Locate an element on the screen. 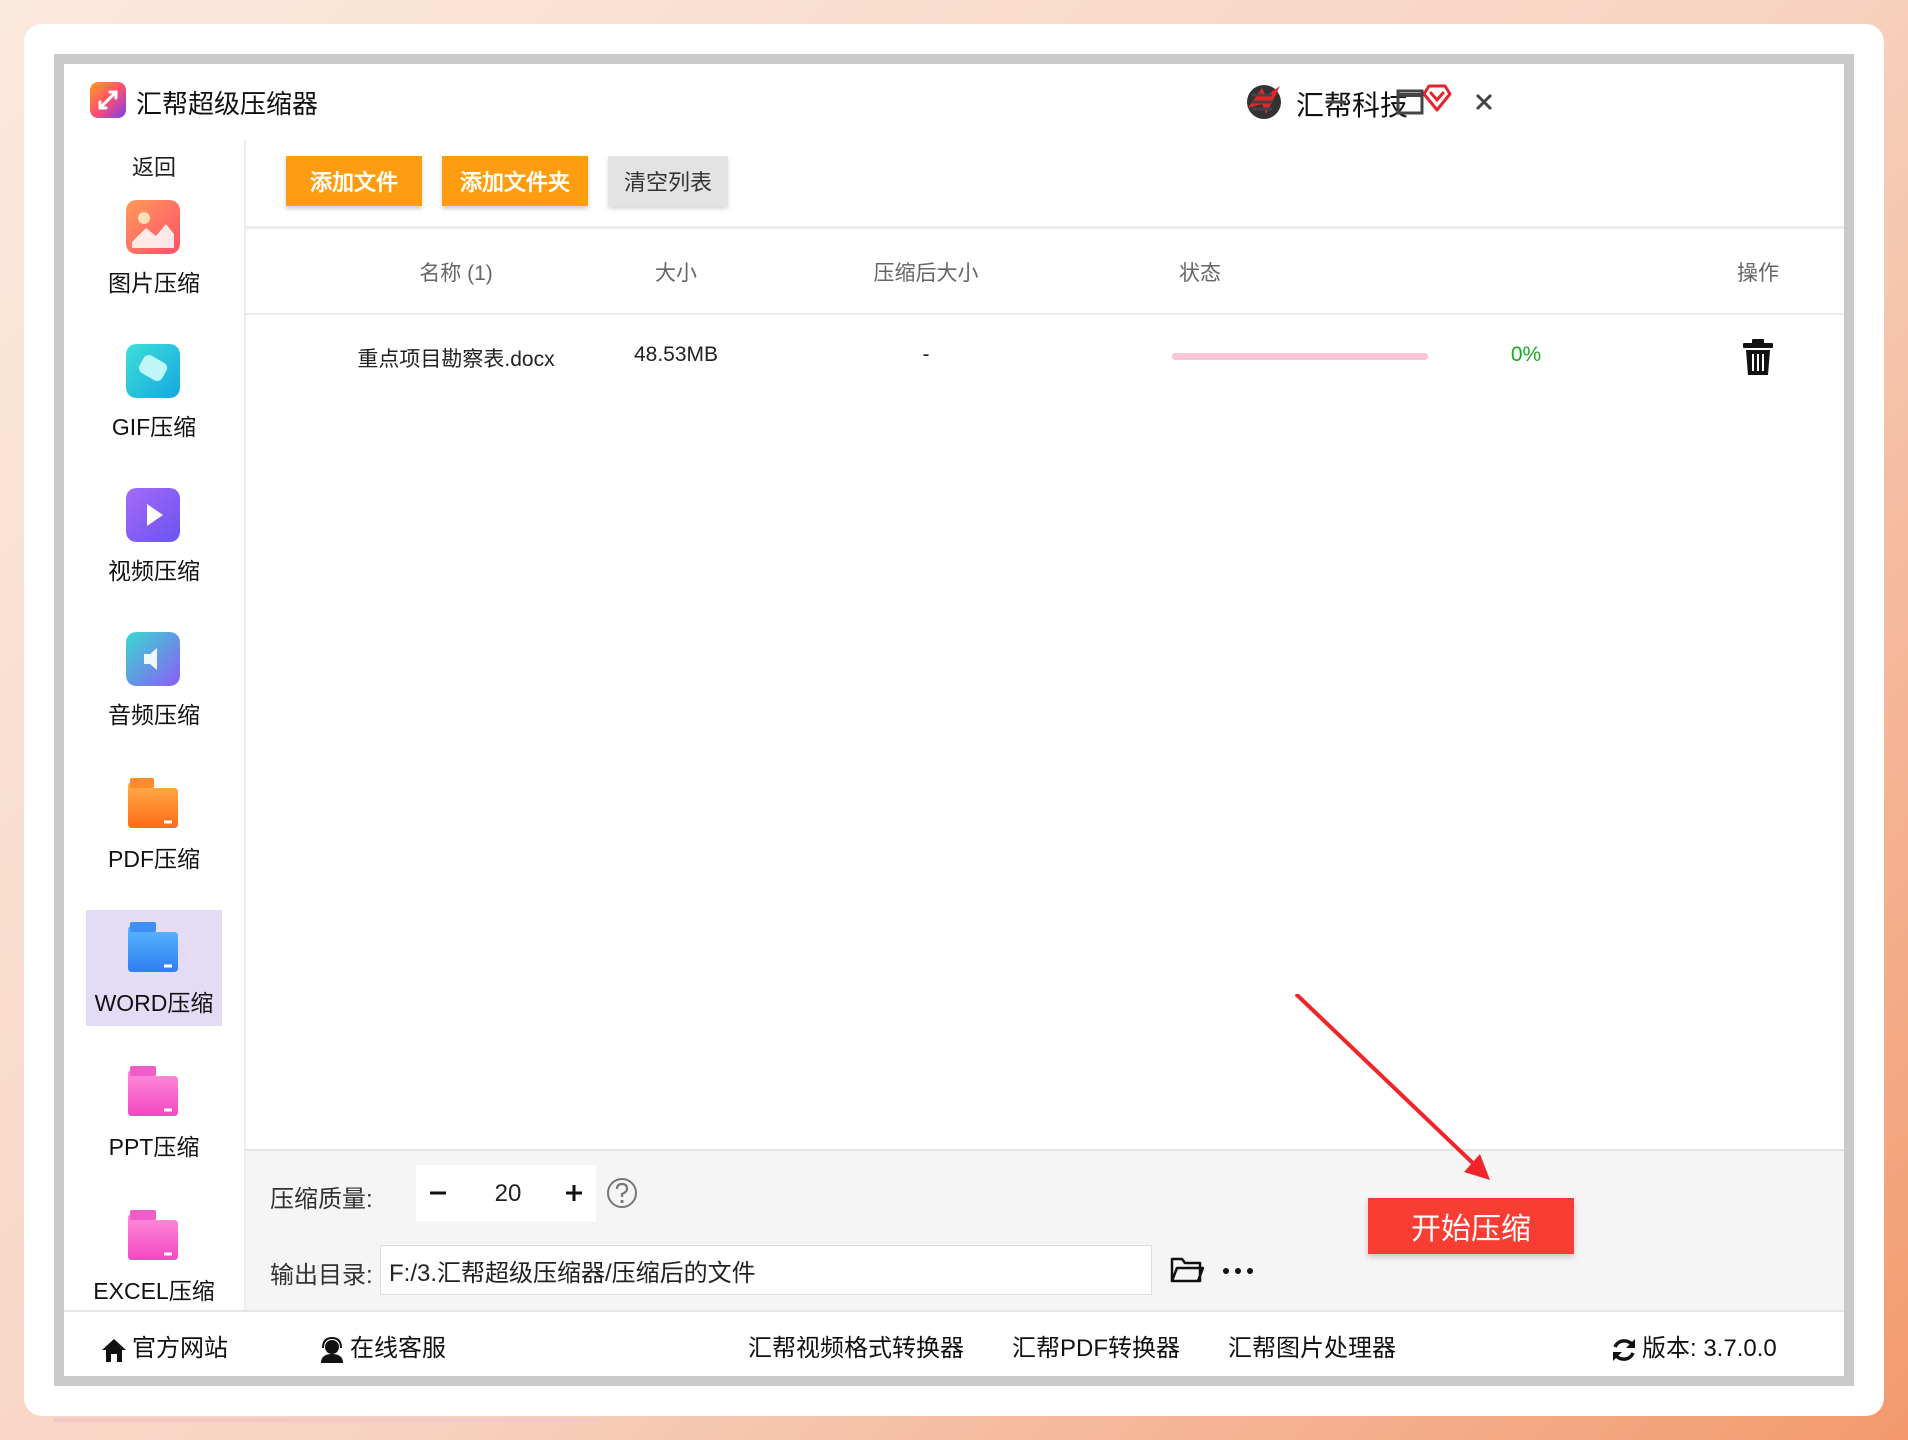  sidebar-item-label: 视频压缩 is located at coordinates (154, 571).